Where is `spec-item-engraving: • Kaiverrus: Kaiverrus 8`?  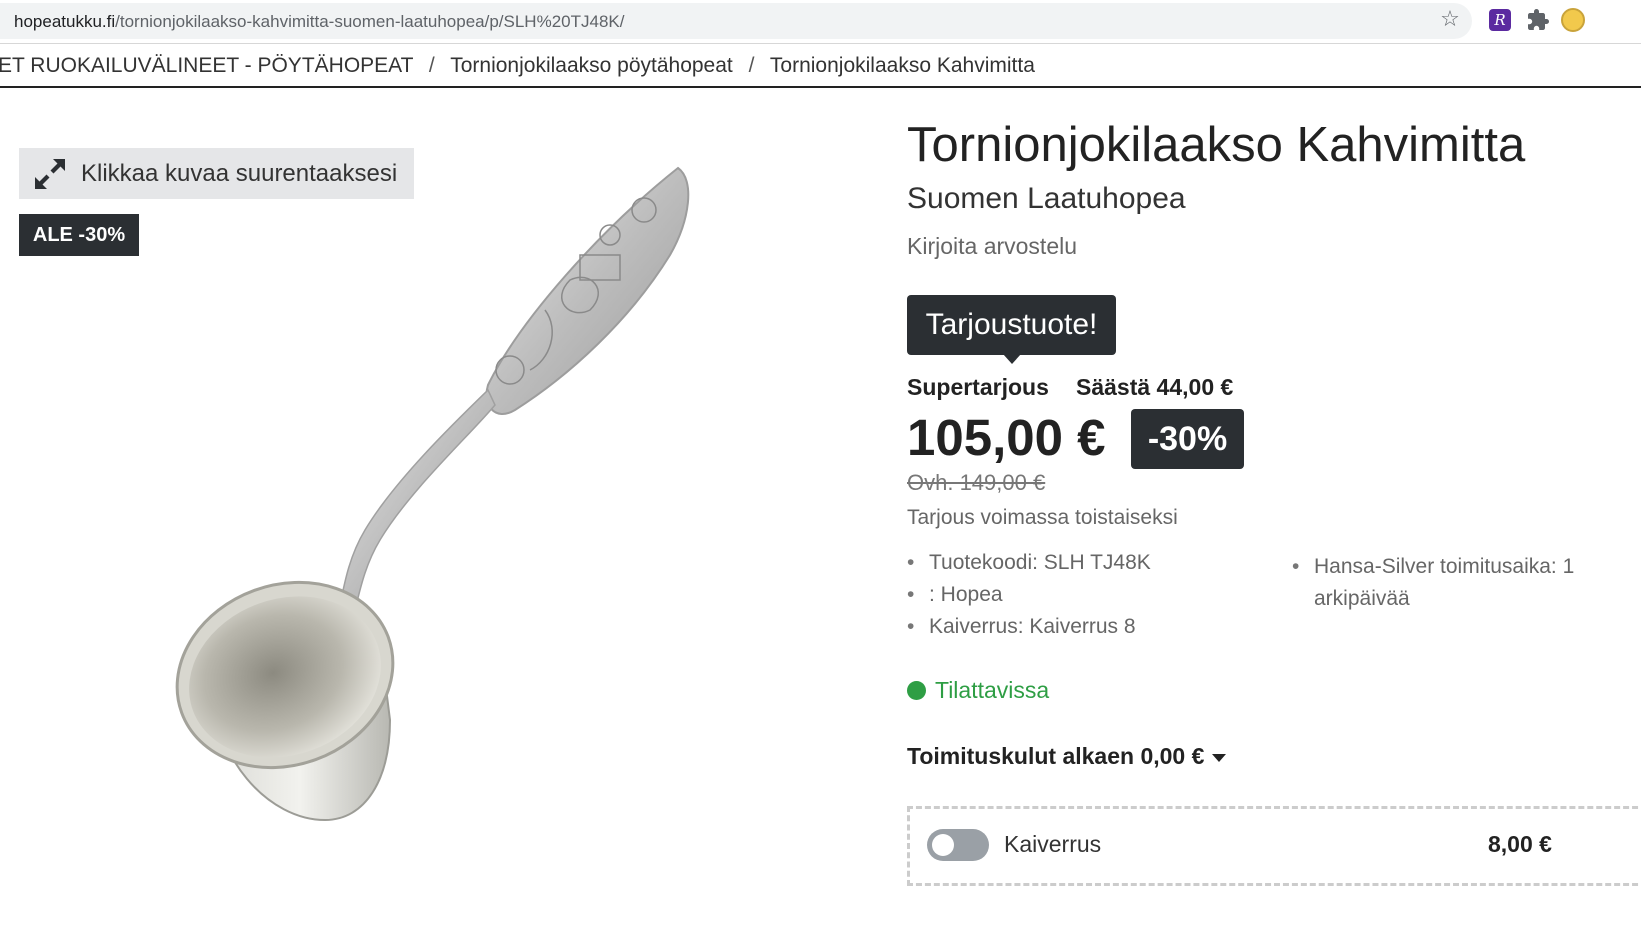
spec-item-engraving: • Kaiverrus: Kaiverrus 8 is located at coordinates (1029, 631).